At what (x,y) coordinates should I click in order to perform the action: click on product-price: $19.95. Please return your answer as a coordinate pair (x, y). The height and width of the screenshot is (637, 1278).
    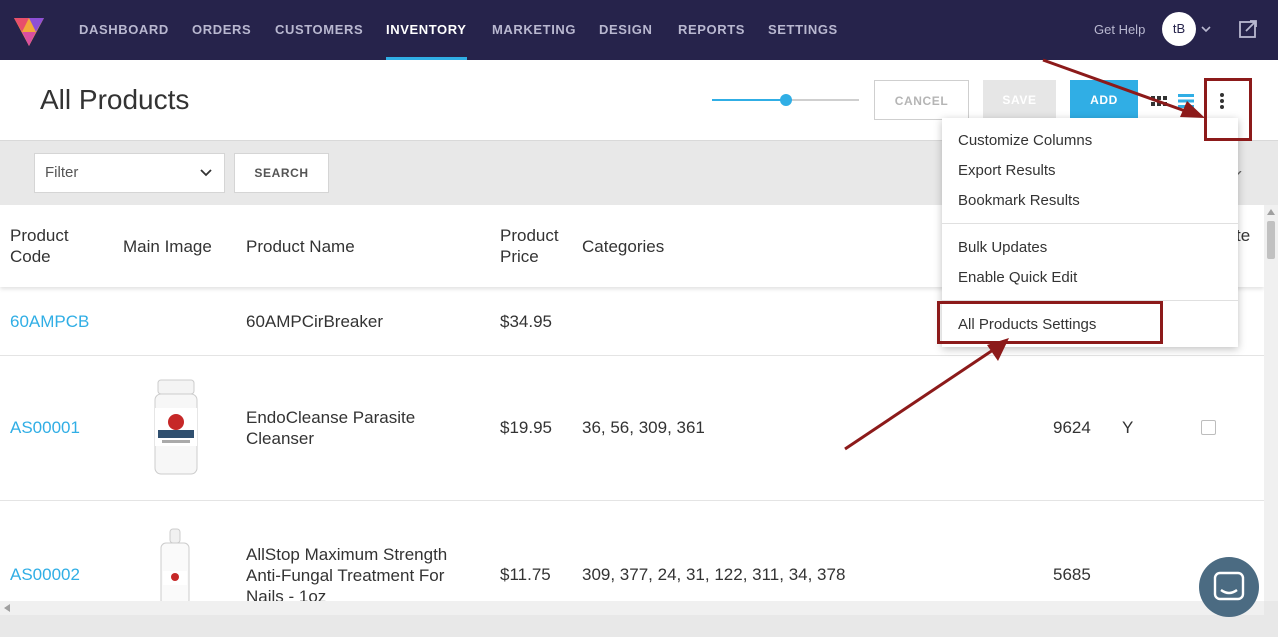
    Looking at the image, I should click on (526, 427).